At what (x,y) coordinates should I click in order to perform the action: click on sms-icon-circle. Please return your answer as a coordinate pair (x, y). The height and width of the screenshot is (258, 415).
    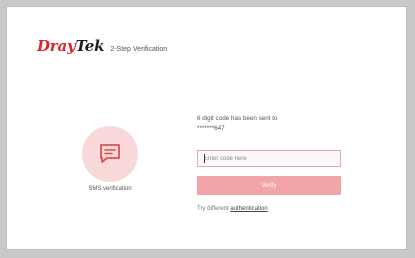
    Looking at the image, I should click on (110, 154).